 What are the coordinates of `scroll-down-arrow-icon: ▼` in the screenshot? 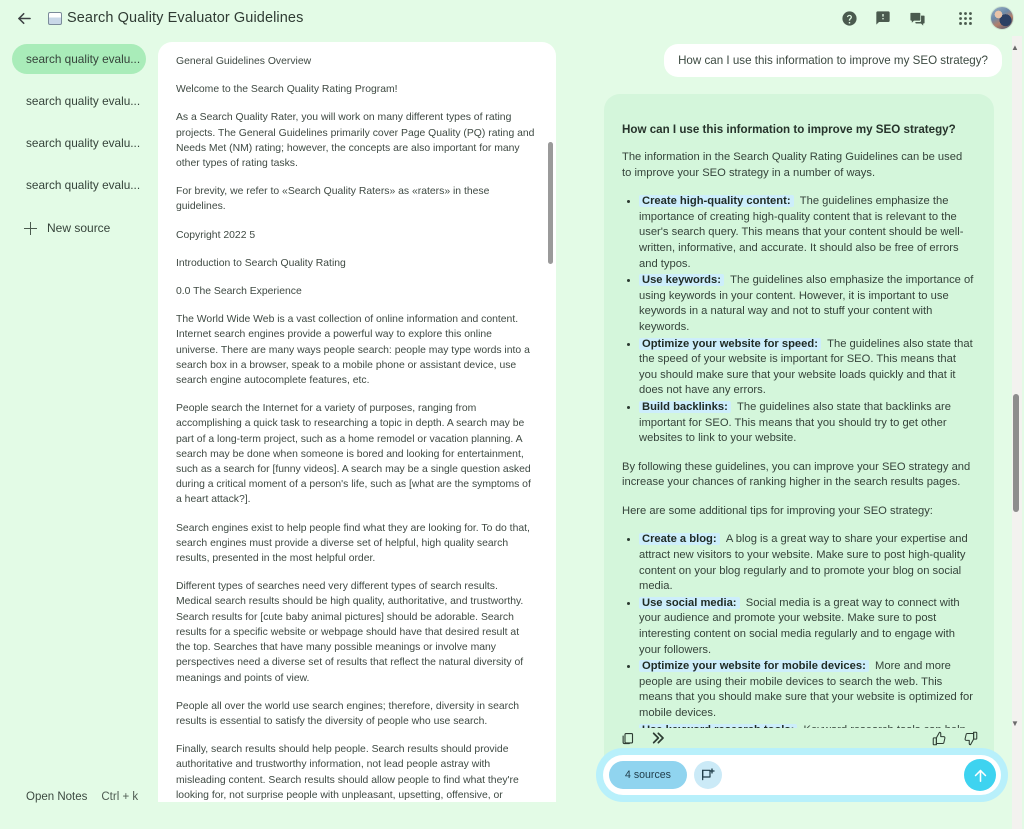 It's located at (1015, 723).